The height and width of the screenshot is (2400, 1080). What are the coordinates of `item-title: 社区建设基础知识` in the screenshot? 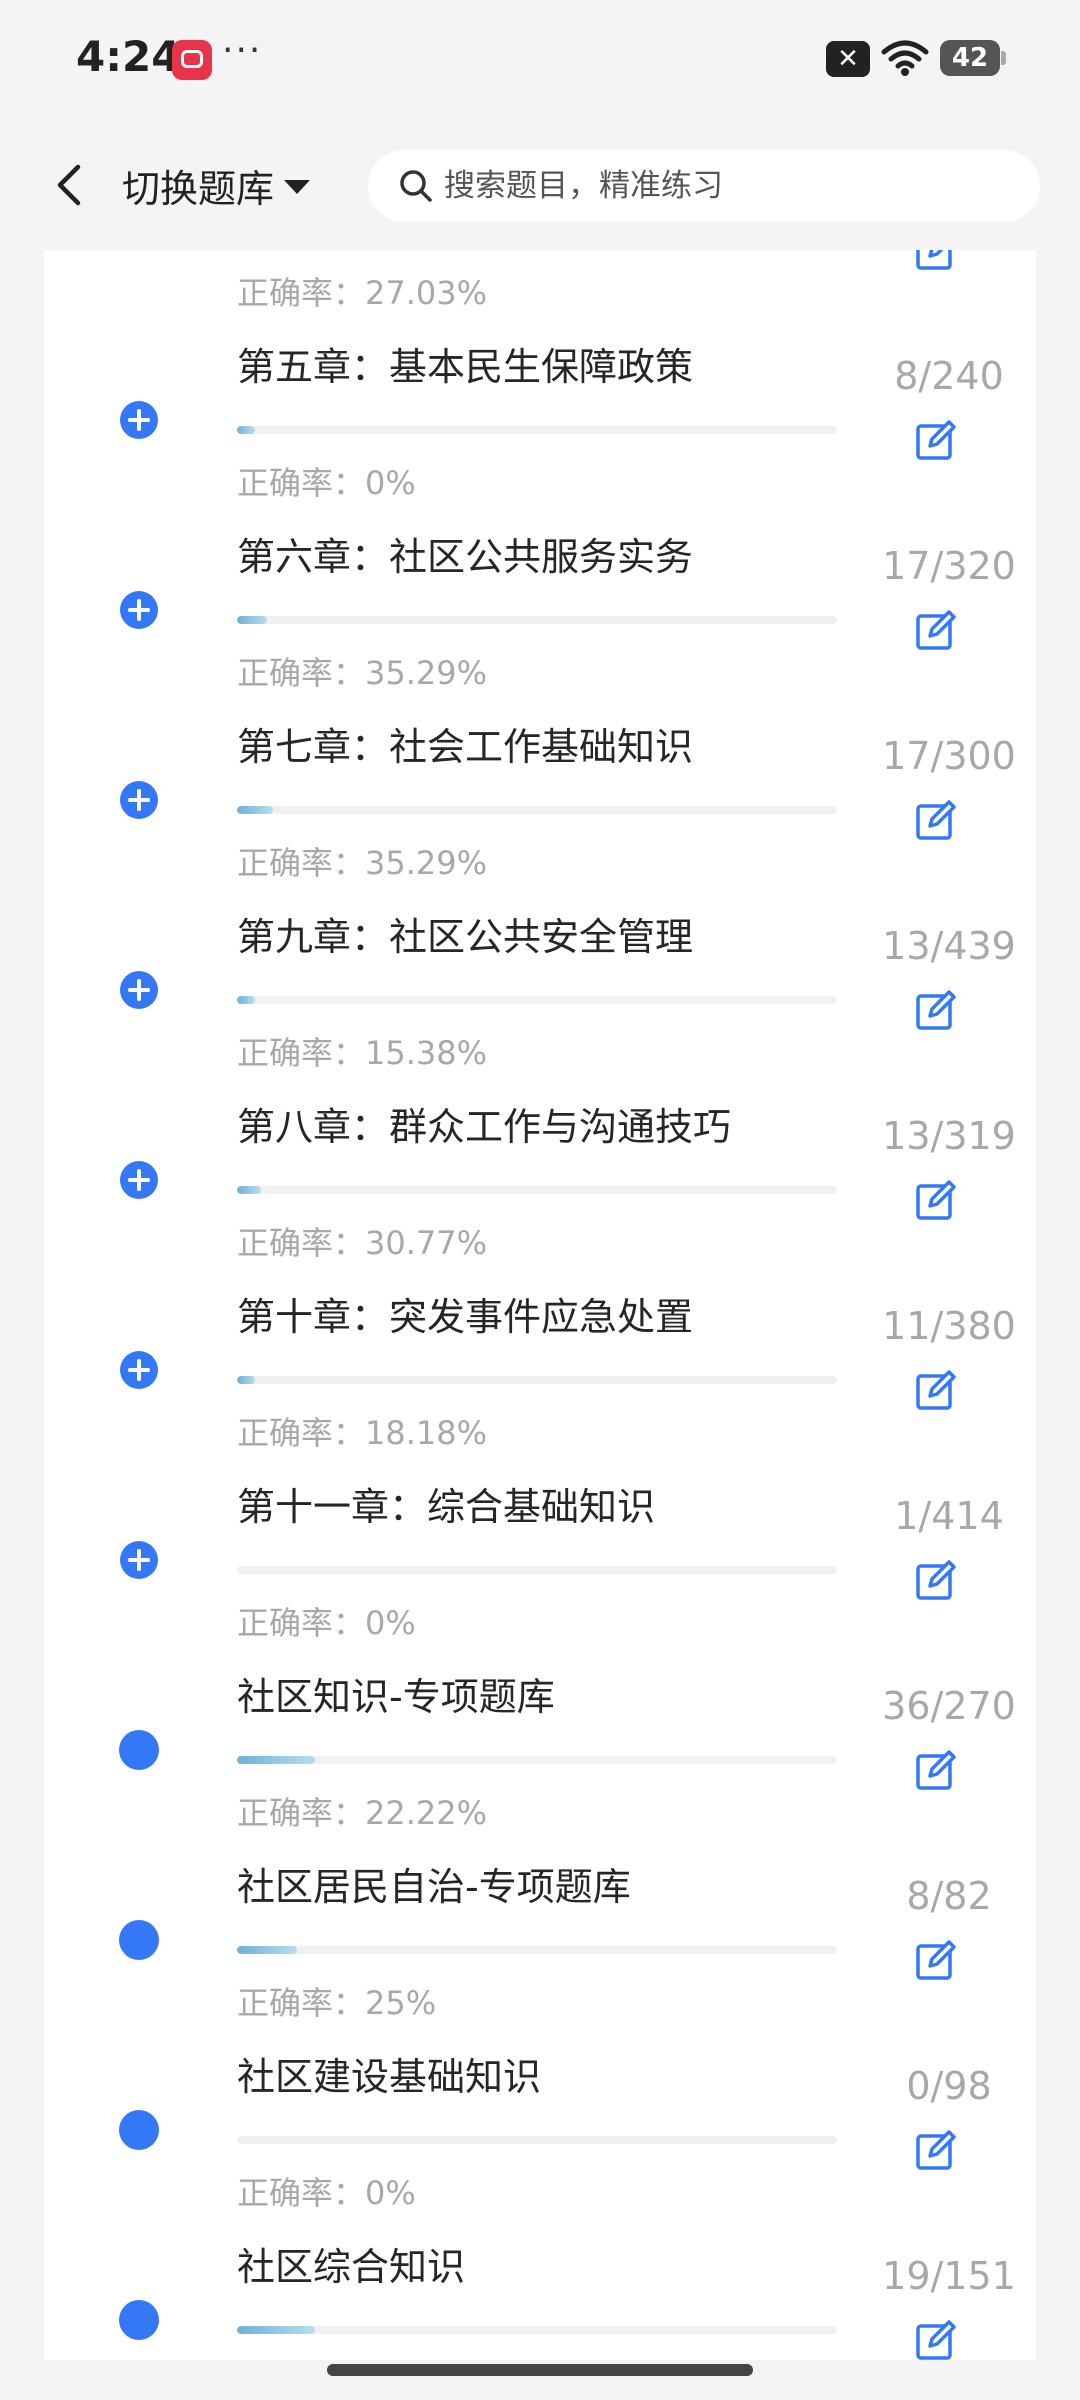 It's located at (389, 2077).